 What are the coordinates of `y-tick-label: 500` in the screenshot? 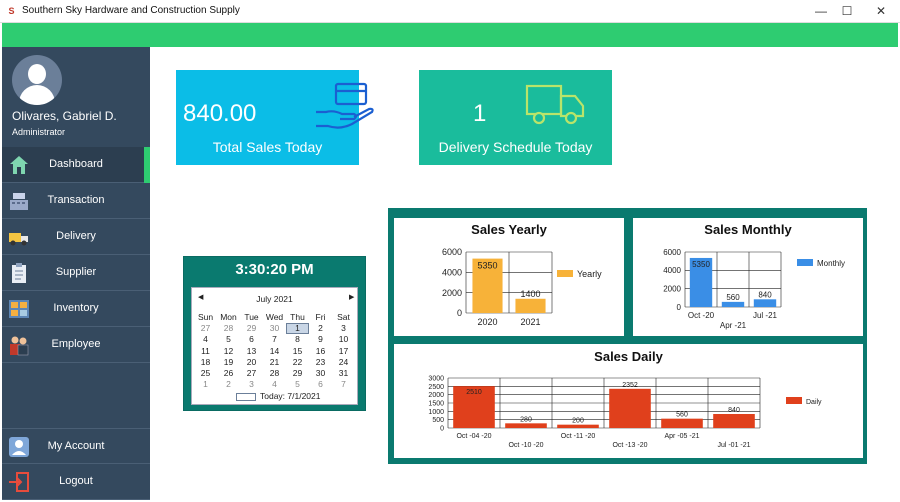 It's located at (438, 420).